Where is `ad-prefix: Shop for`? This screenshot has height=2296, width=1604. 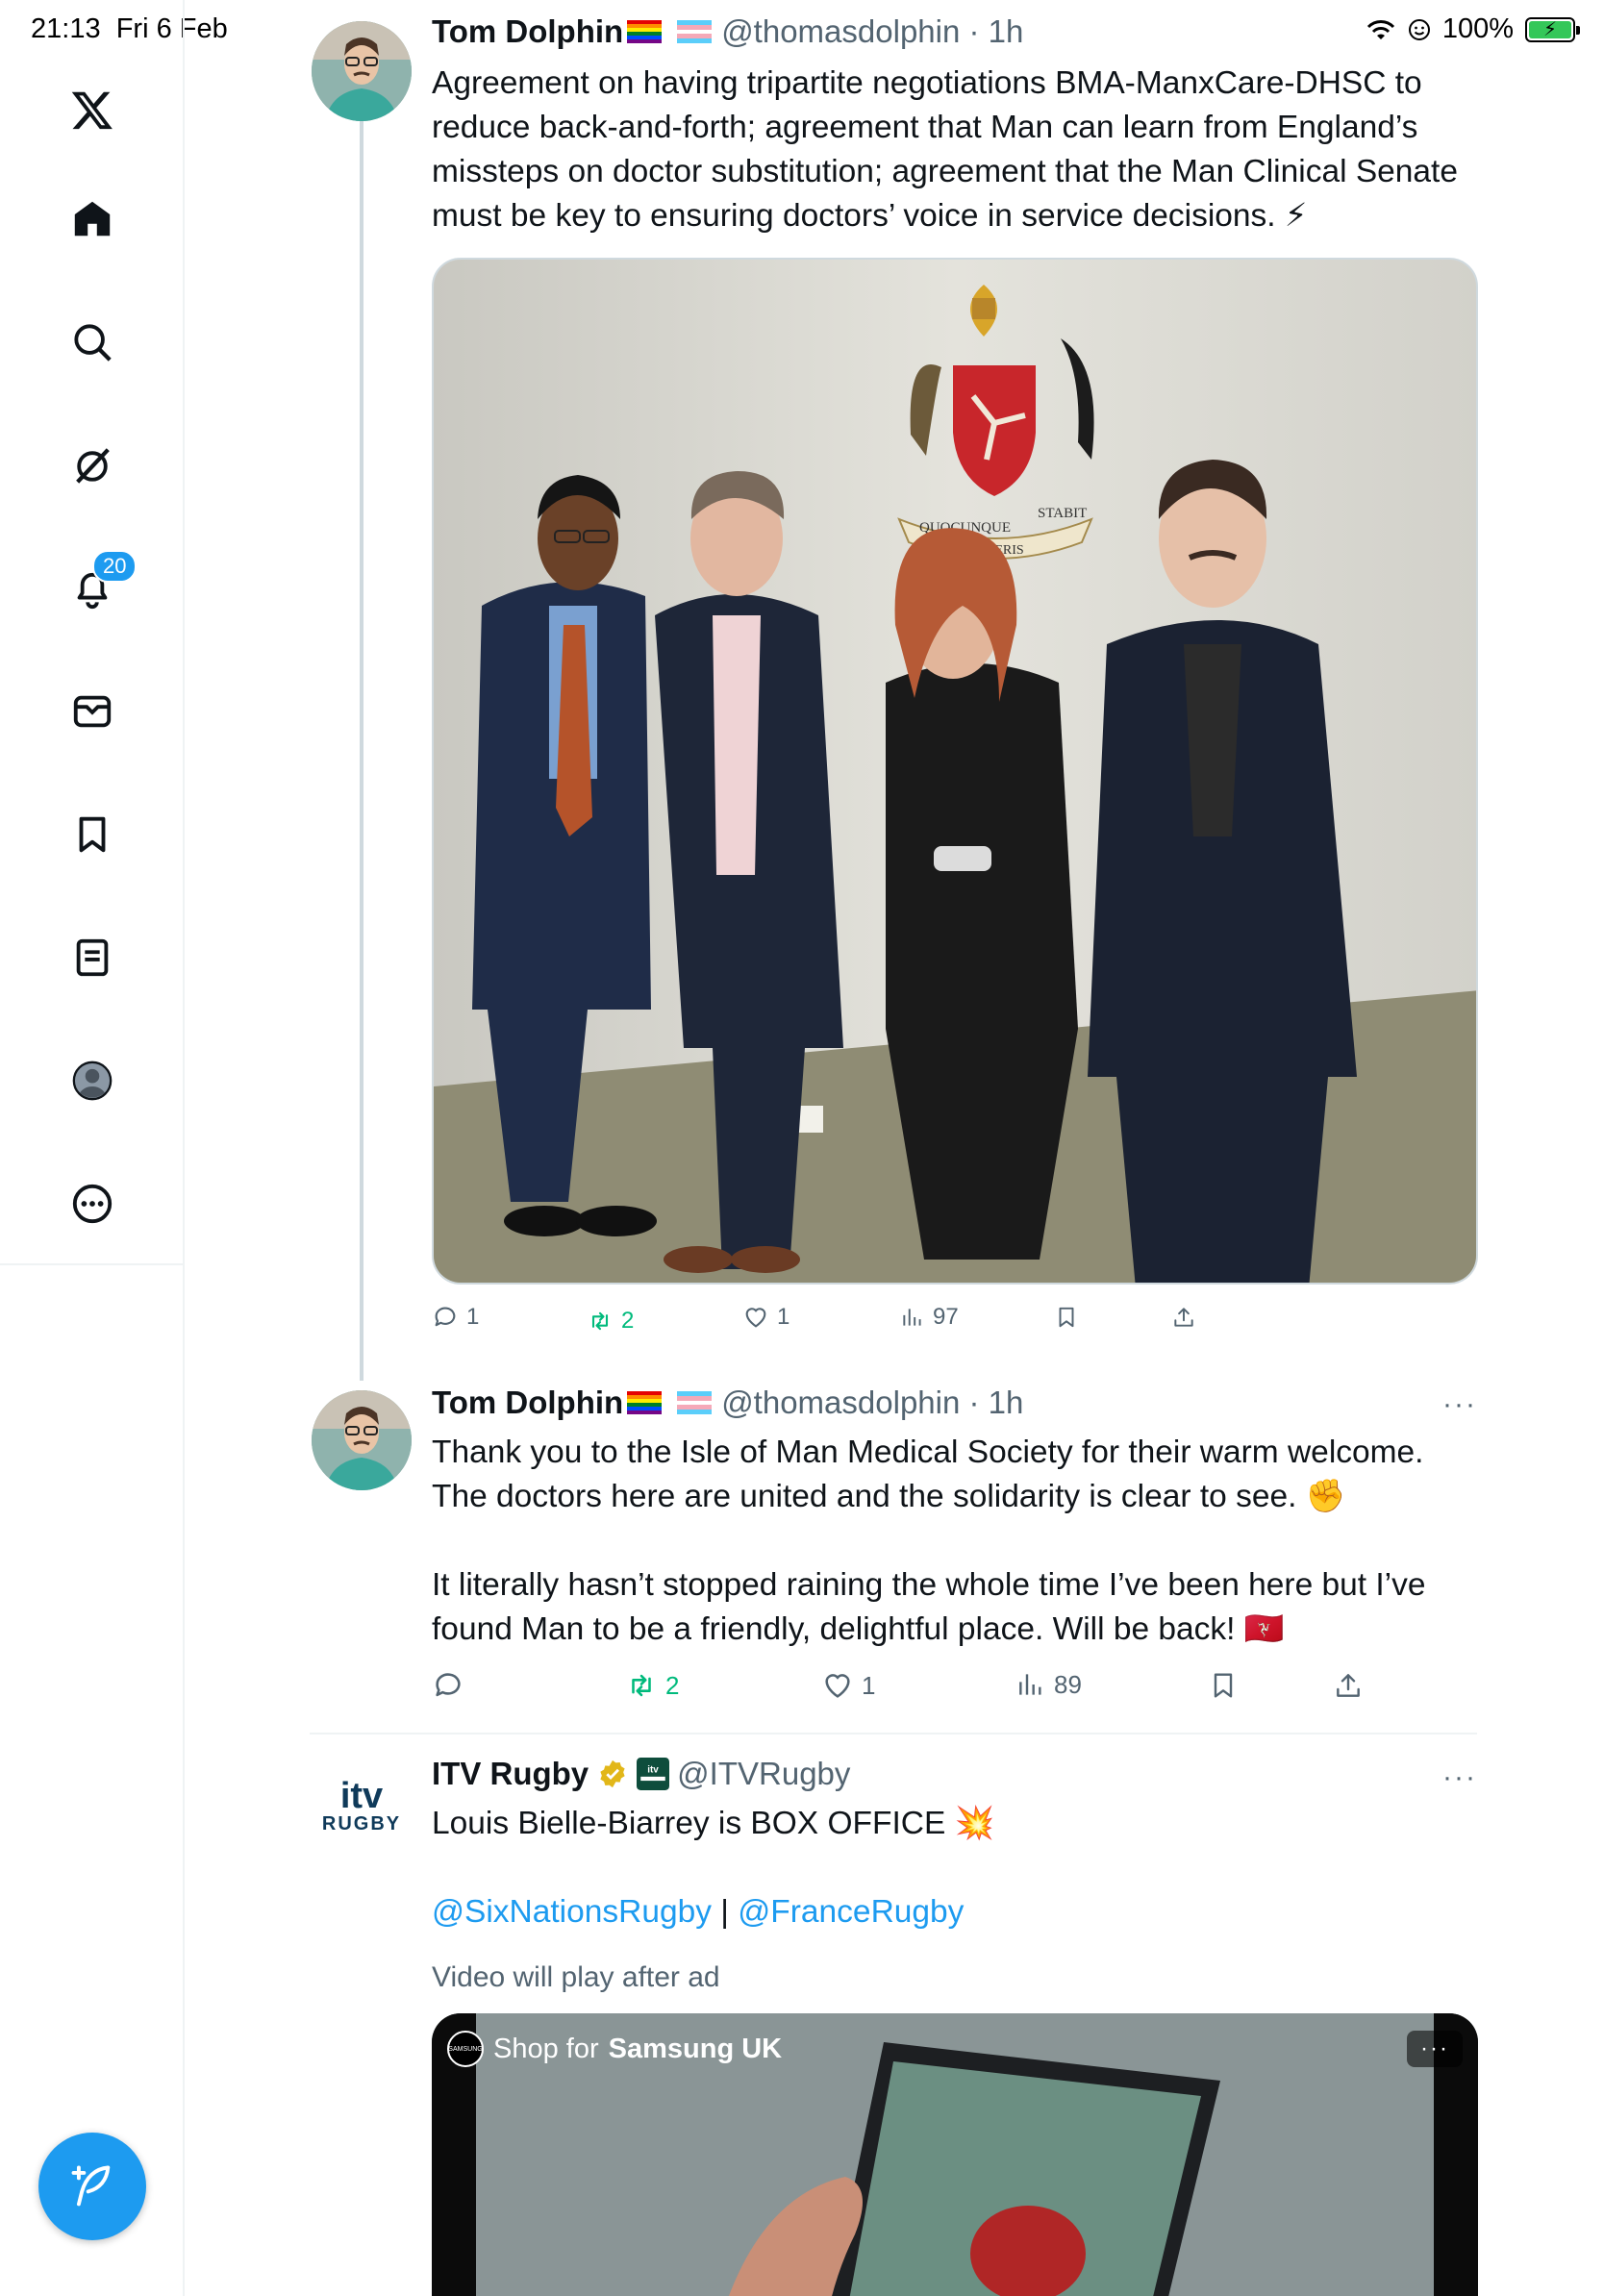
ad-prefix: Shop for is located at coordinates (546, 2048).